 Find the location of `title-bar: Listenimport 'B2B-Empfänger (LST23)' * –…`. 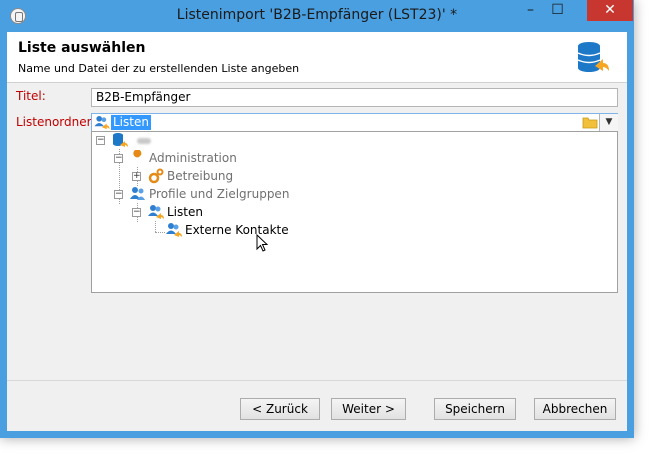

title-bar: Listenimport 'B2B-Empfänger (LST23)' * –… is located at coordinates (317, 16).